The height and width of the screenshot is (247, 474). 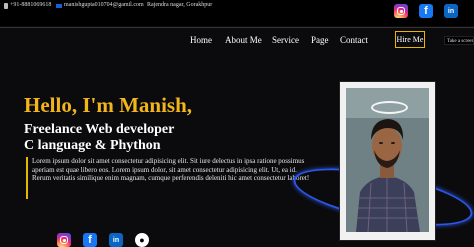 I want to click on mail-icon, so click(x=59, y=5).